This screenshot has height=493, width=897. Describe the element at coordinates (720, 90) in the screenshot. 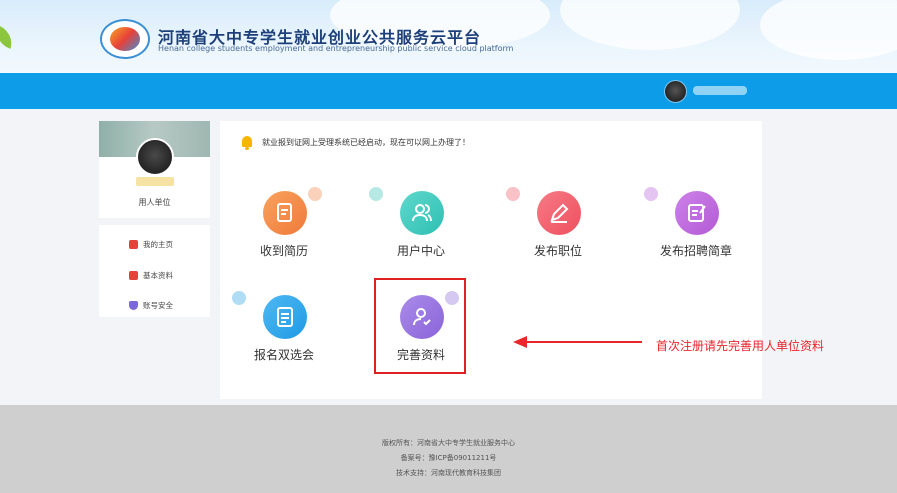

I see `user-name-blurred` at that location.